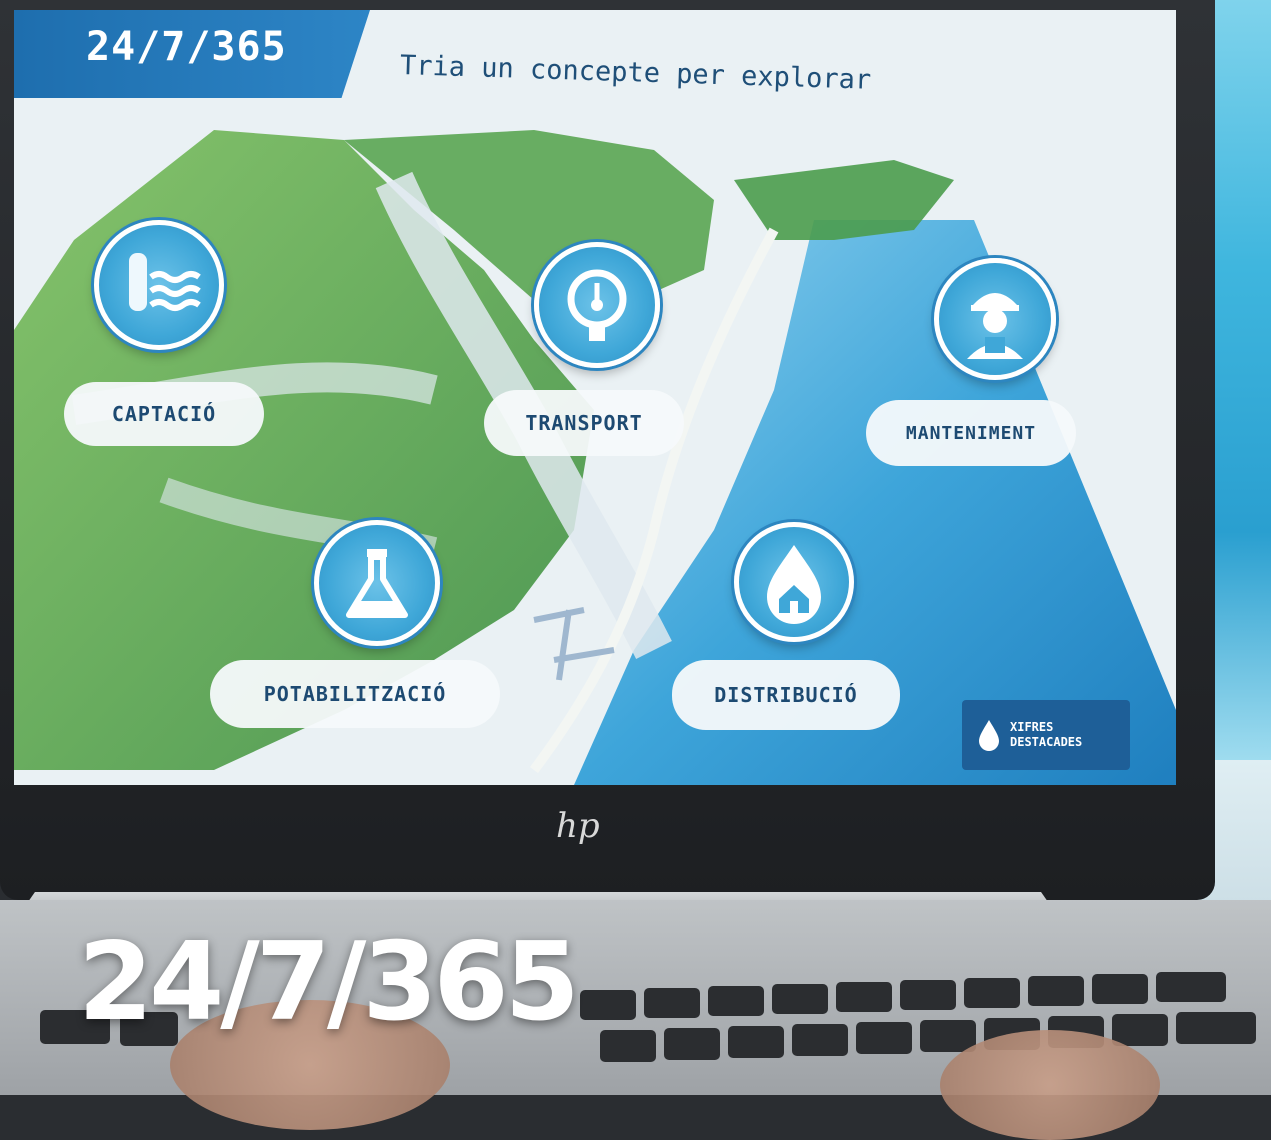 The image size is (1271, 1140). Describe the element at coordinates (578, 826) in the screenshot. I see `hp-logo: hp` at that location.